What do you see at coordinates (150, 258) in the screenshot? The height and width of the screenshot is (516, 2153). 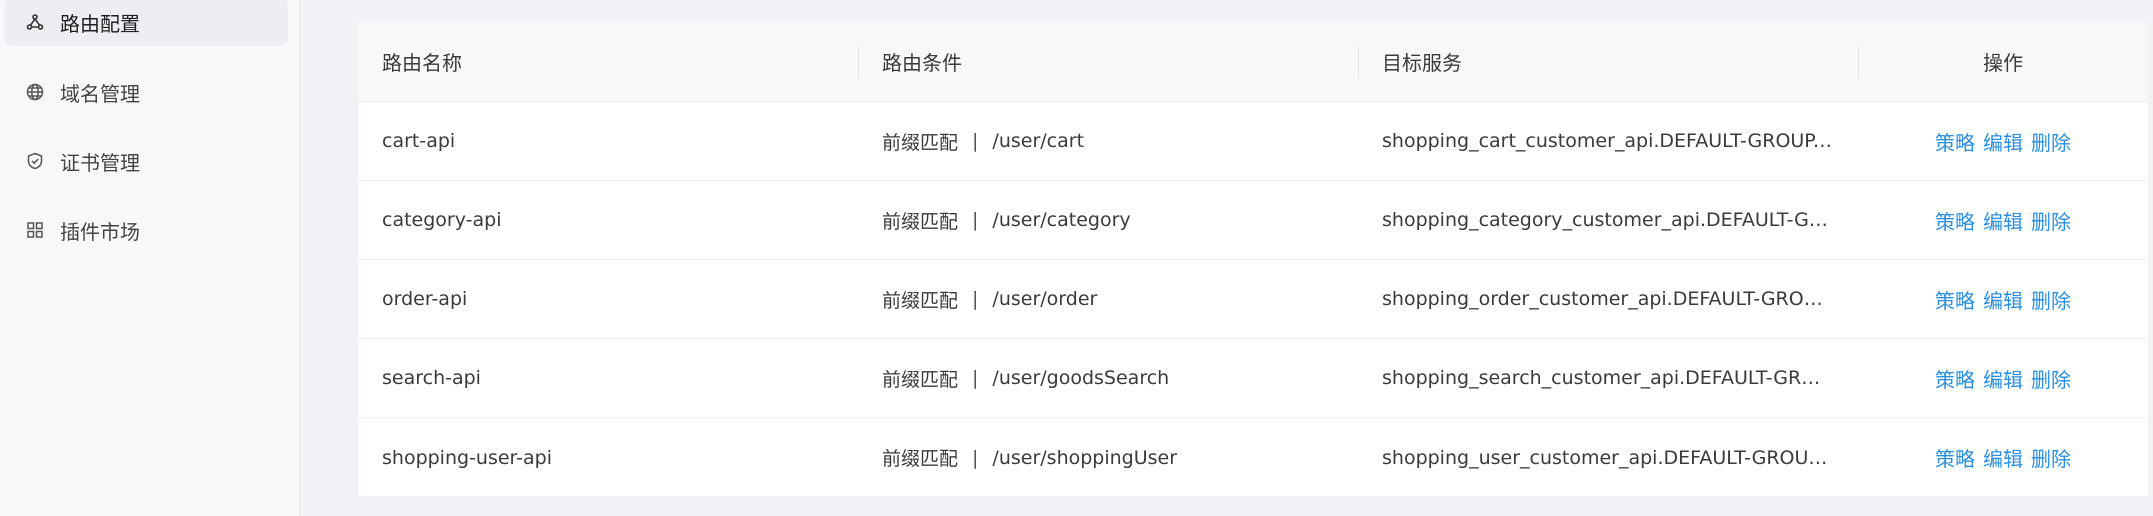 I see `sidebar: 路由配置 域名管理 证书管理 插件市场` at bounding box center [150, 258].